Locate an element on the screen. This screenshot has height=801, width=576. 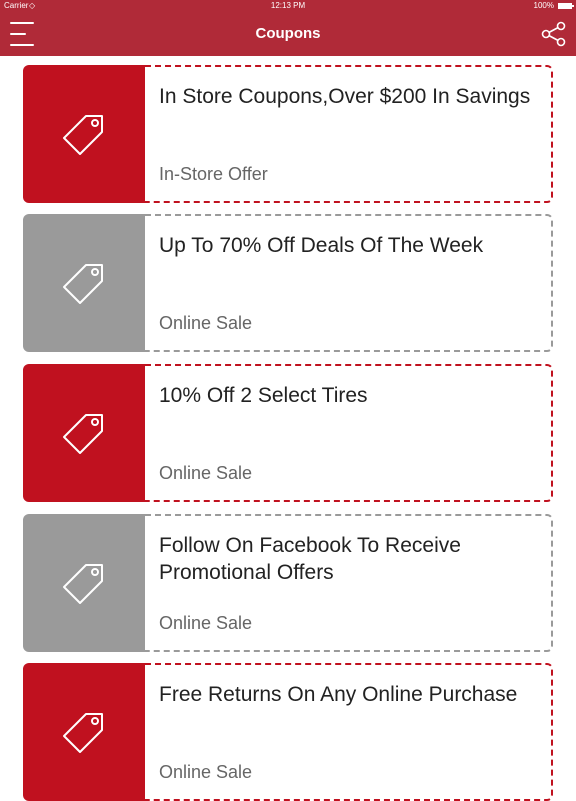
coupon-type: In-Store Offer is located at coordinates (213, 174).